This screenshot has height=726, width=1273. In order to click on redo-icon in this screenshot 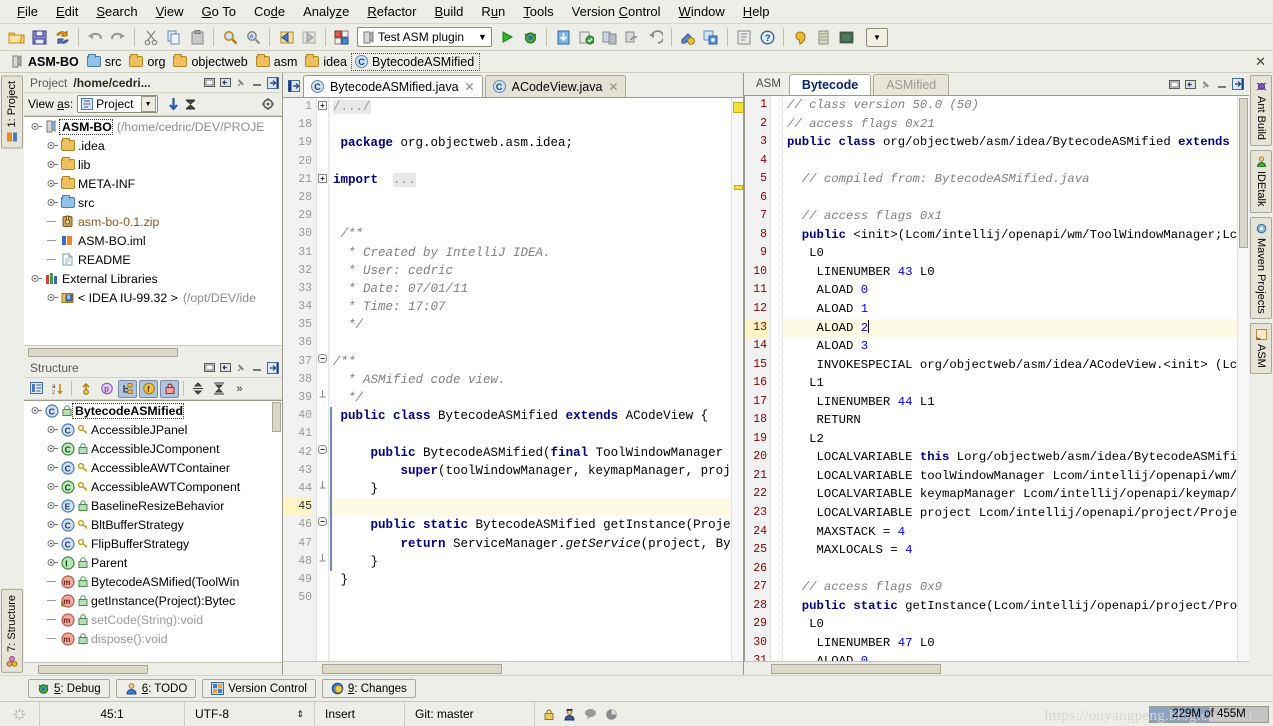, I will do `click(118, 37)`.